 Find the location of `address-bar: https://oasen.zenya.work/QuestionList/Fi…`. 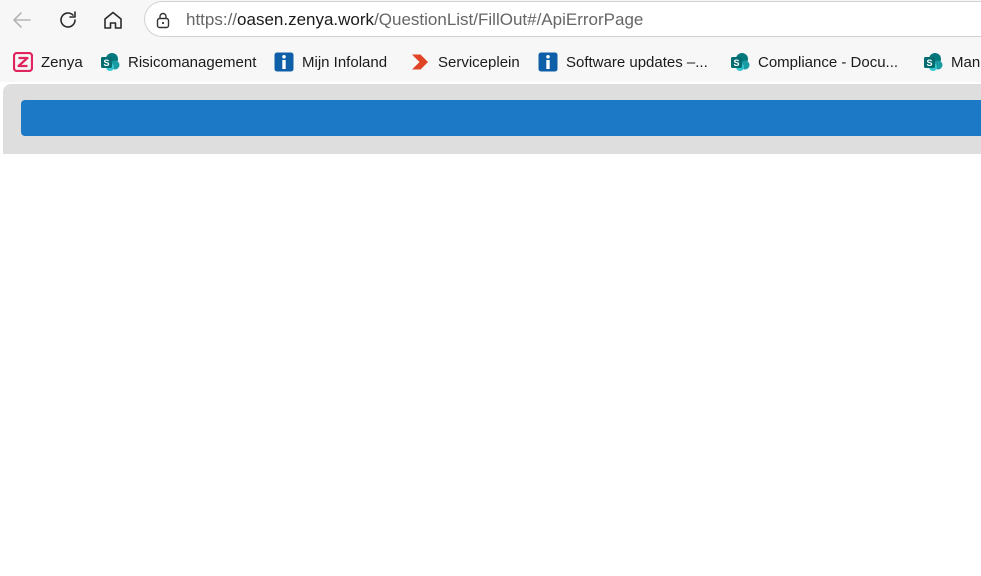

address-bar: https://oasen.zenya.work/QuestionList/Fi… is located at coordinates (562, 19).